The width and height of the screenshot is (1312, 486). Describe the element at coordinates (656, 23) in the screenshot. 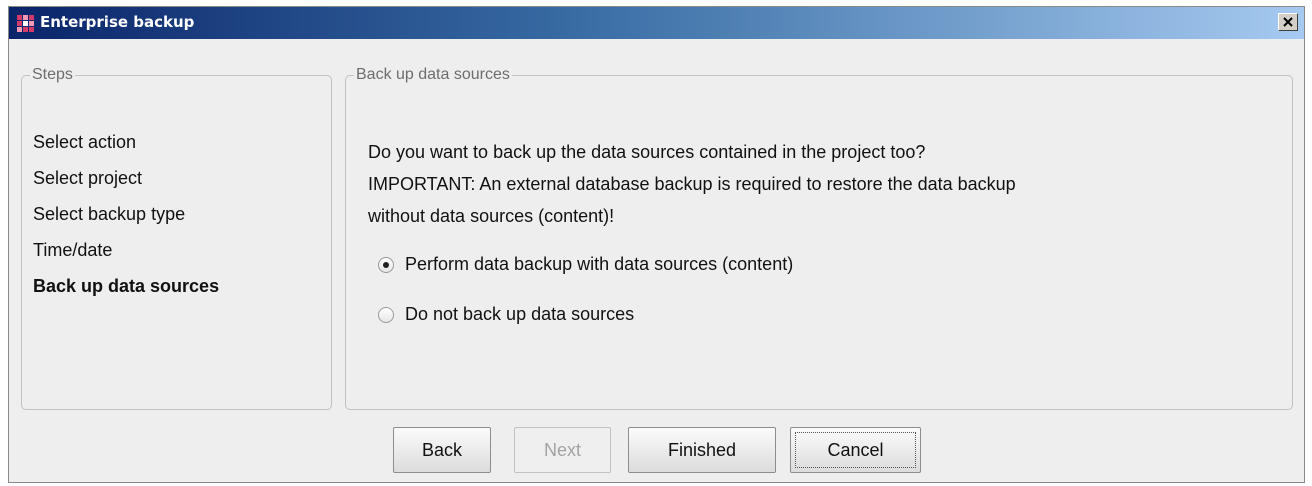

I see `title-bar: Enterprise backup` at that location.